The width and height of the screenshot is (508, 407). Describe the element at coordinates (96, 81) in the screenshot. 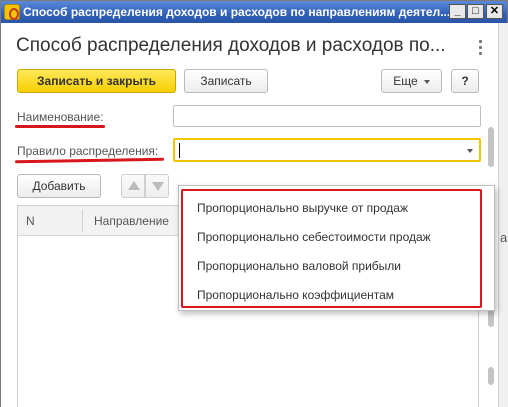

I see `save-and-close-button: Записать и закрыть` at that location.